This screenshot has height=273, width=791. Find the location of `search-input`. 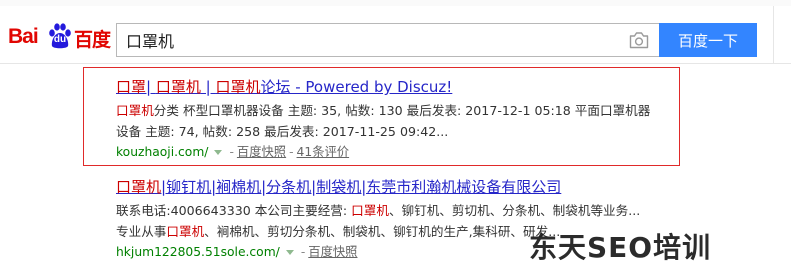

search-input is located at coordinates (367, 40).